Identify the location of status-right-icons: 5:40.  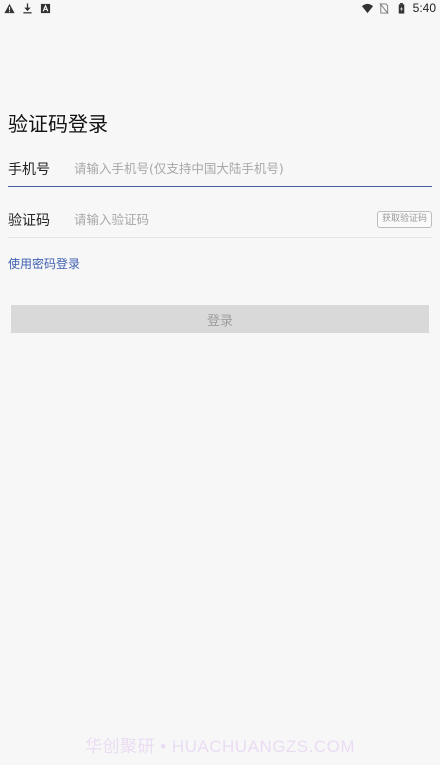
(398, 8).